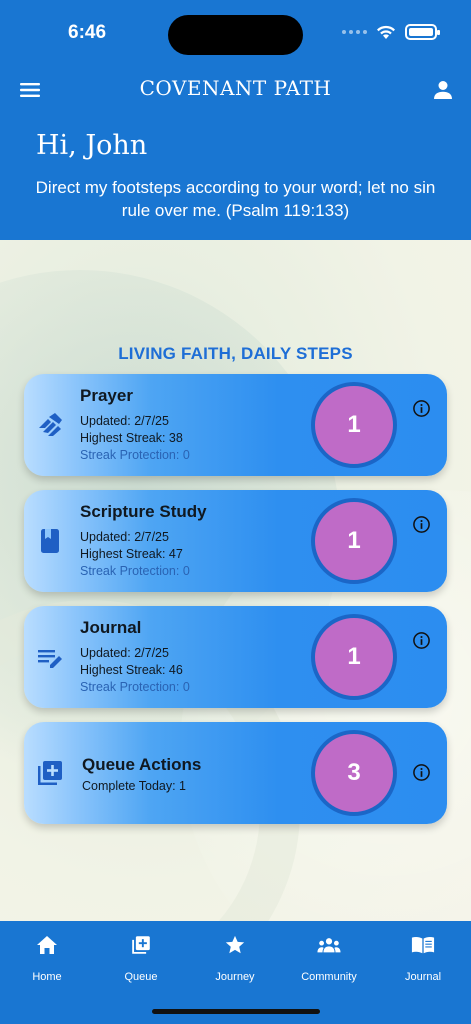 The width and height of the screenshot is (471, 1024). What do you see at coordinates (47, 958) in the screenshot?
I see `nav-home: Home` at bounding box center [47, 958].